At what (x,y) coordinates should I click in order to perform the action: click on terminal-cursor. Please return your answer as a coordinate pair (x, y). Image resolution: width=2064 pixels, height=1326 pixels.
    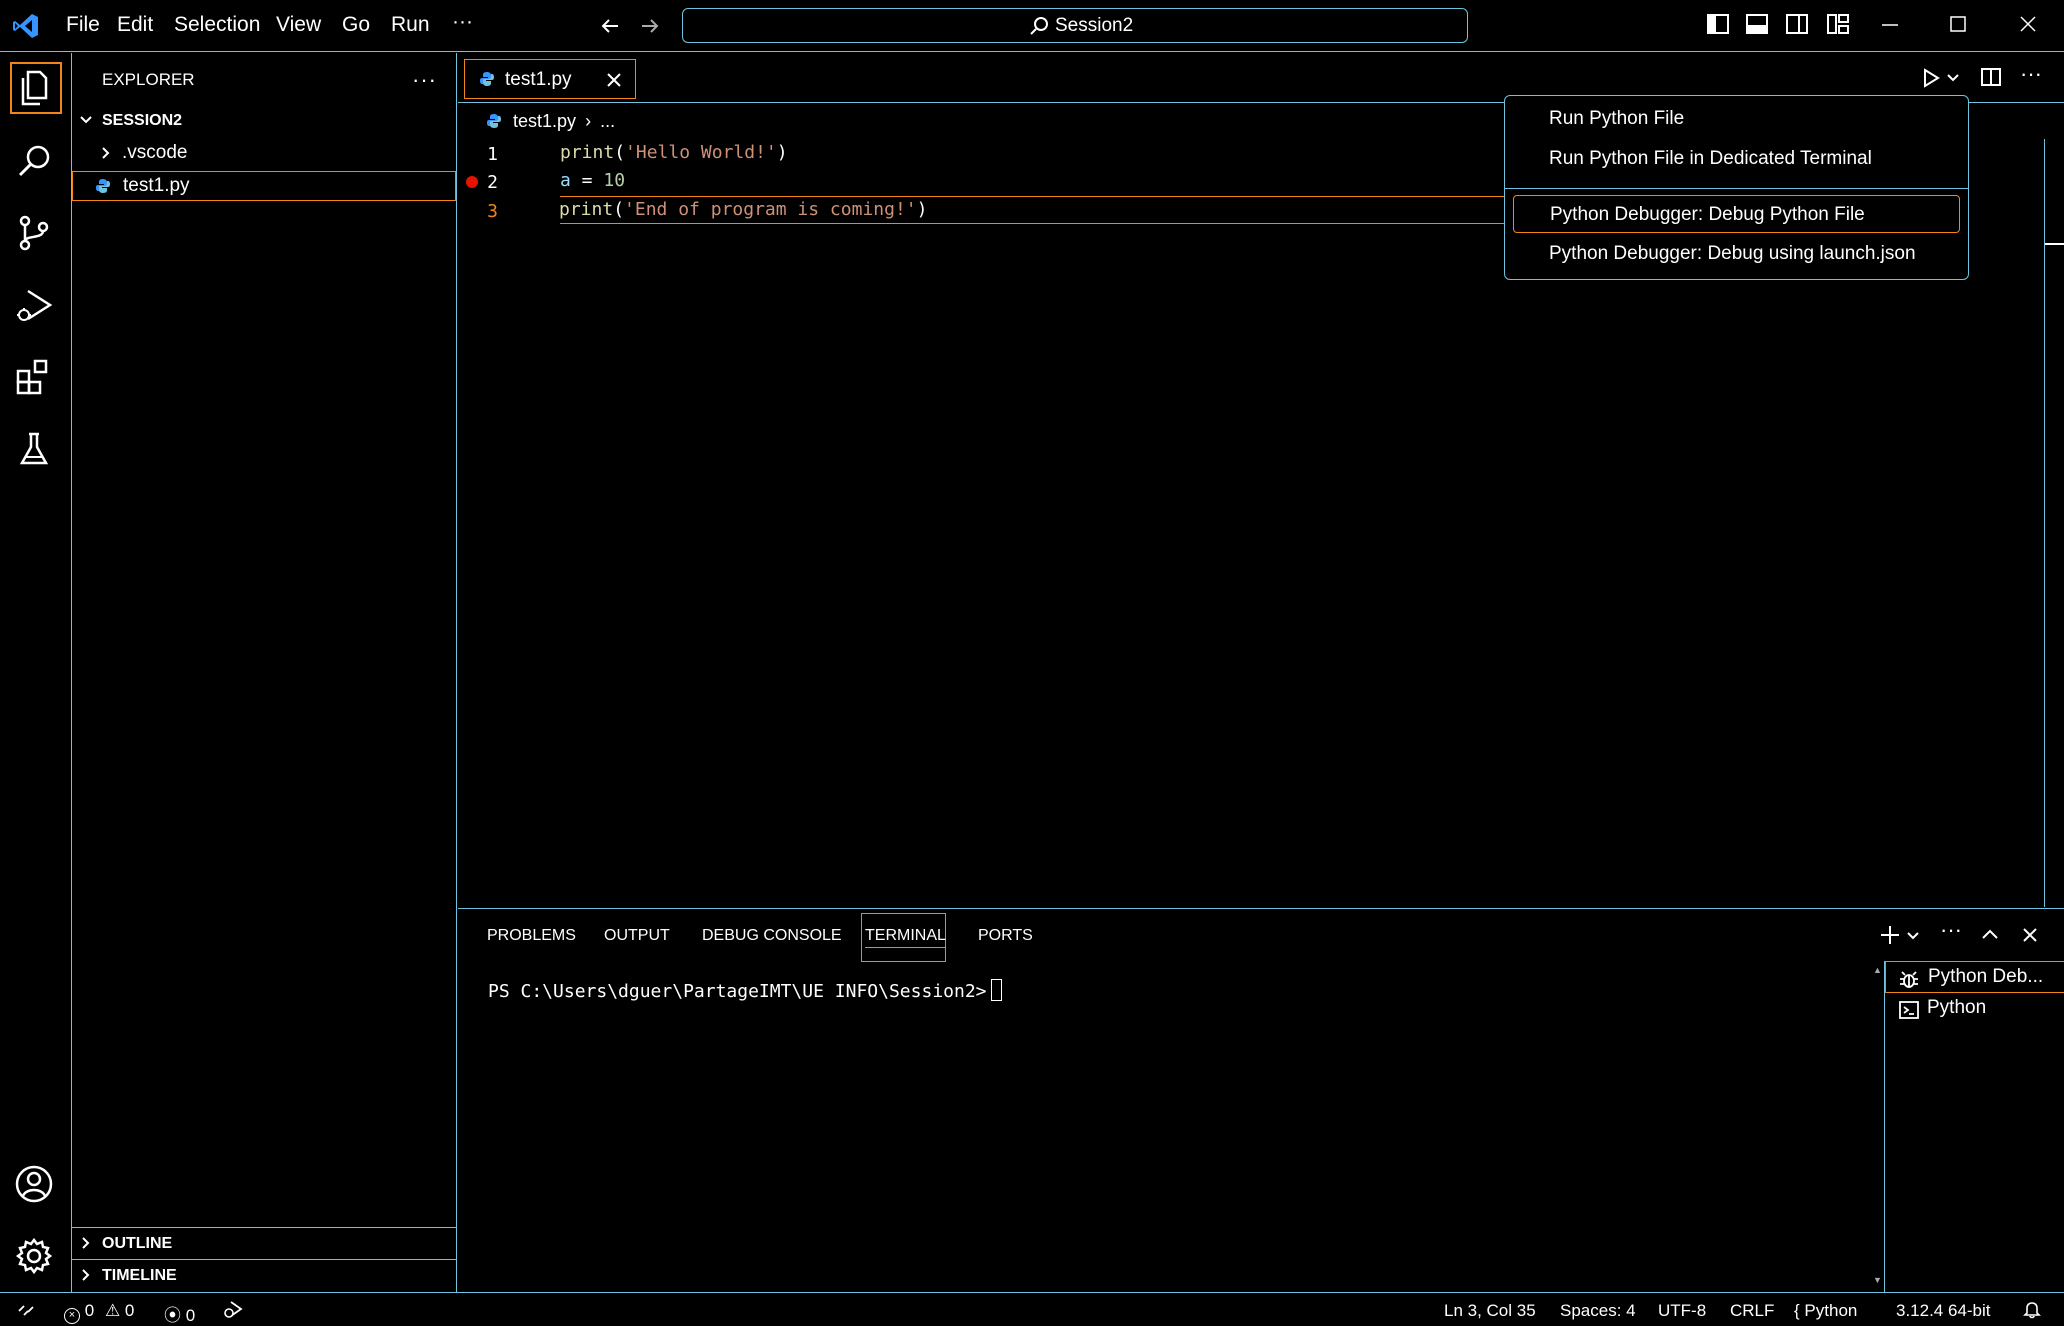
    Looking at the image, I should click on (996, 990).